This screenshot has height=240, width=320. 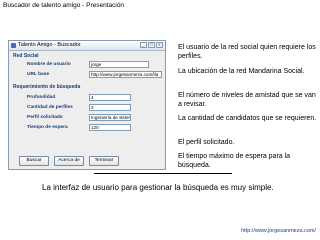 I want to click on description-requested-profile: El perfil solicitado., so click(x=206, y=142).